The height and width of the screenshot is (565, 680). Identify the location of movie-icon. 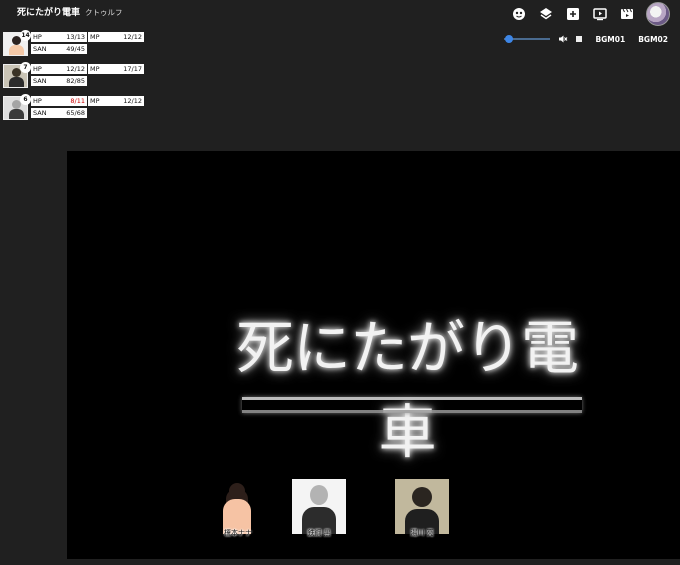
(627, 13).